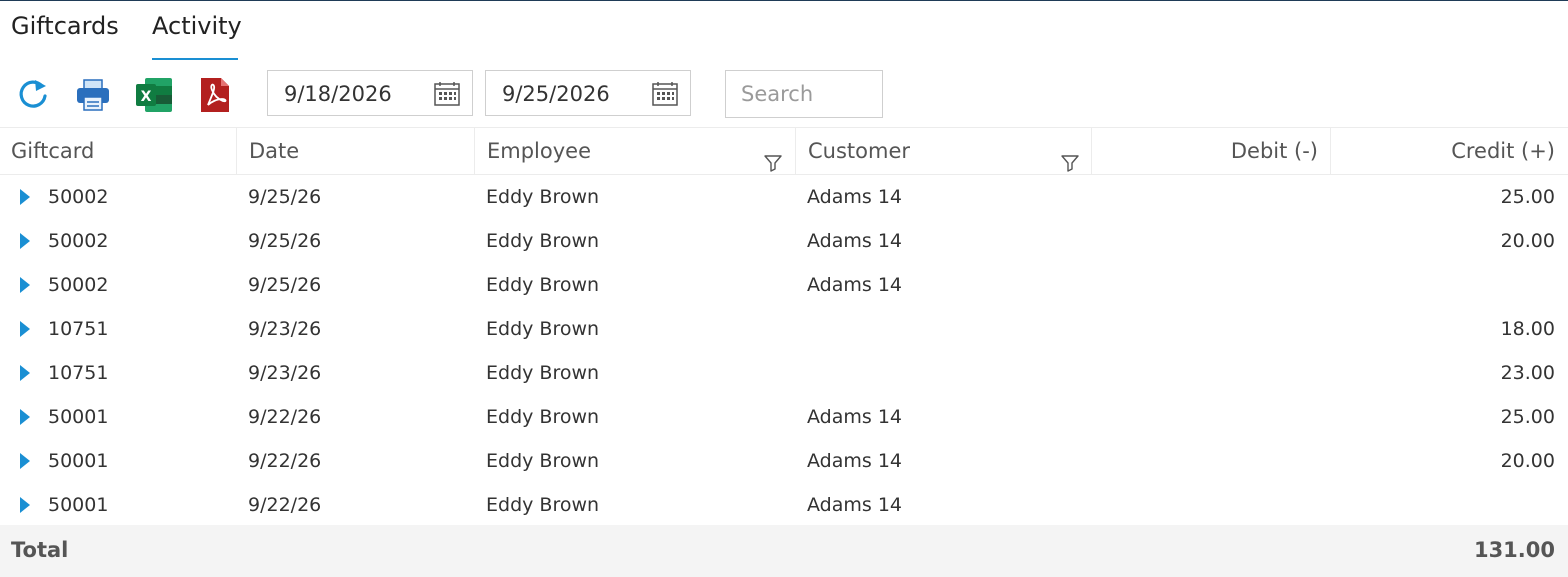 This screenshot has height=577, width=1568. Describe the element at coordinates (804, 94) in the screenshot. I see `search-input` at that location.